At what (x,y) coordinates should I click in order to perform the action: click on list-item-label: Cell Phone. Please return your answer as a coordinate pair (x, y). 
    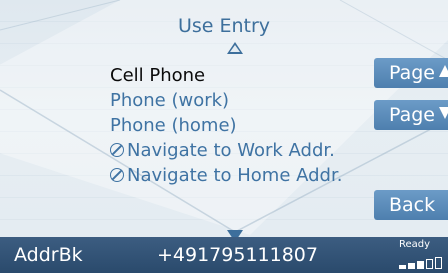
    Looking at the image, I should click on (158, 75).